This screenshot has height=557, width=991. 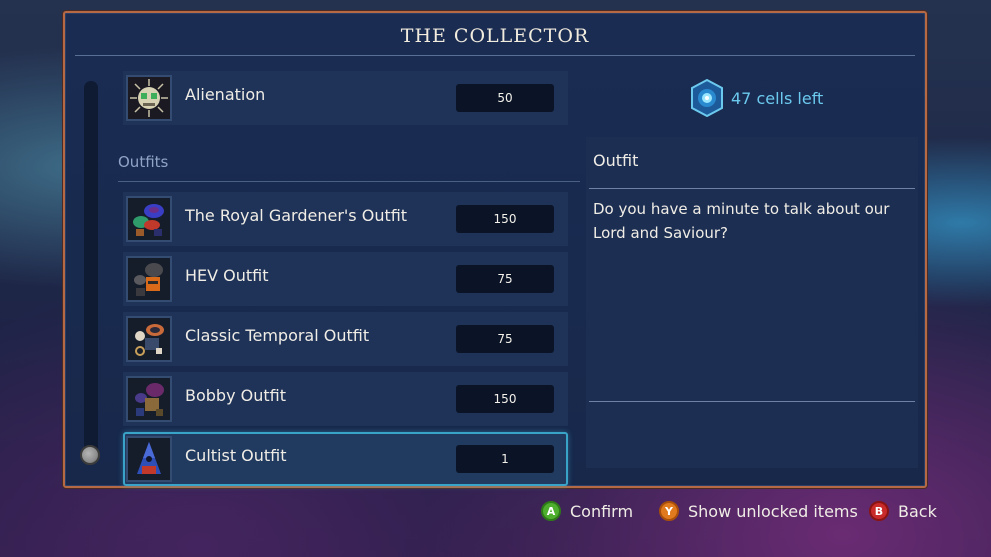 I want to click on confirm-label: Confirm, so click(x=602, y=511).